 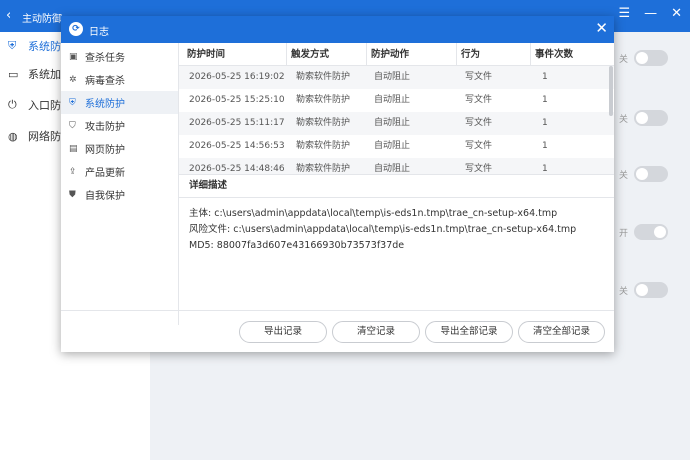 I want to click on nav-item-virus-scan: ✲ 病毒查杀, so click(x=119, y=79).